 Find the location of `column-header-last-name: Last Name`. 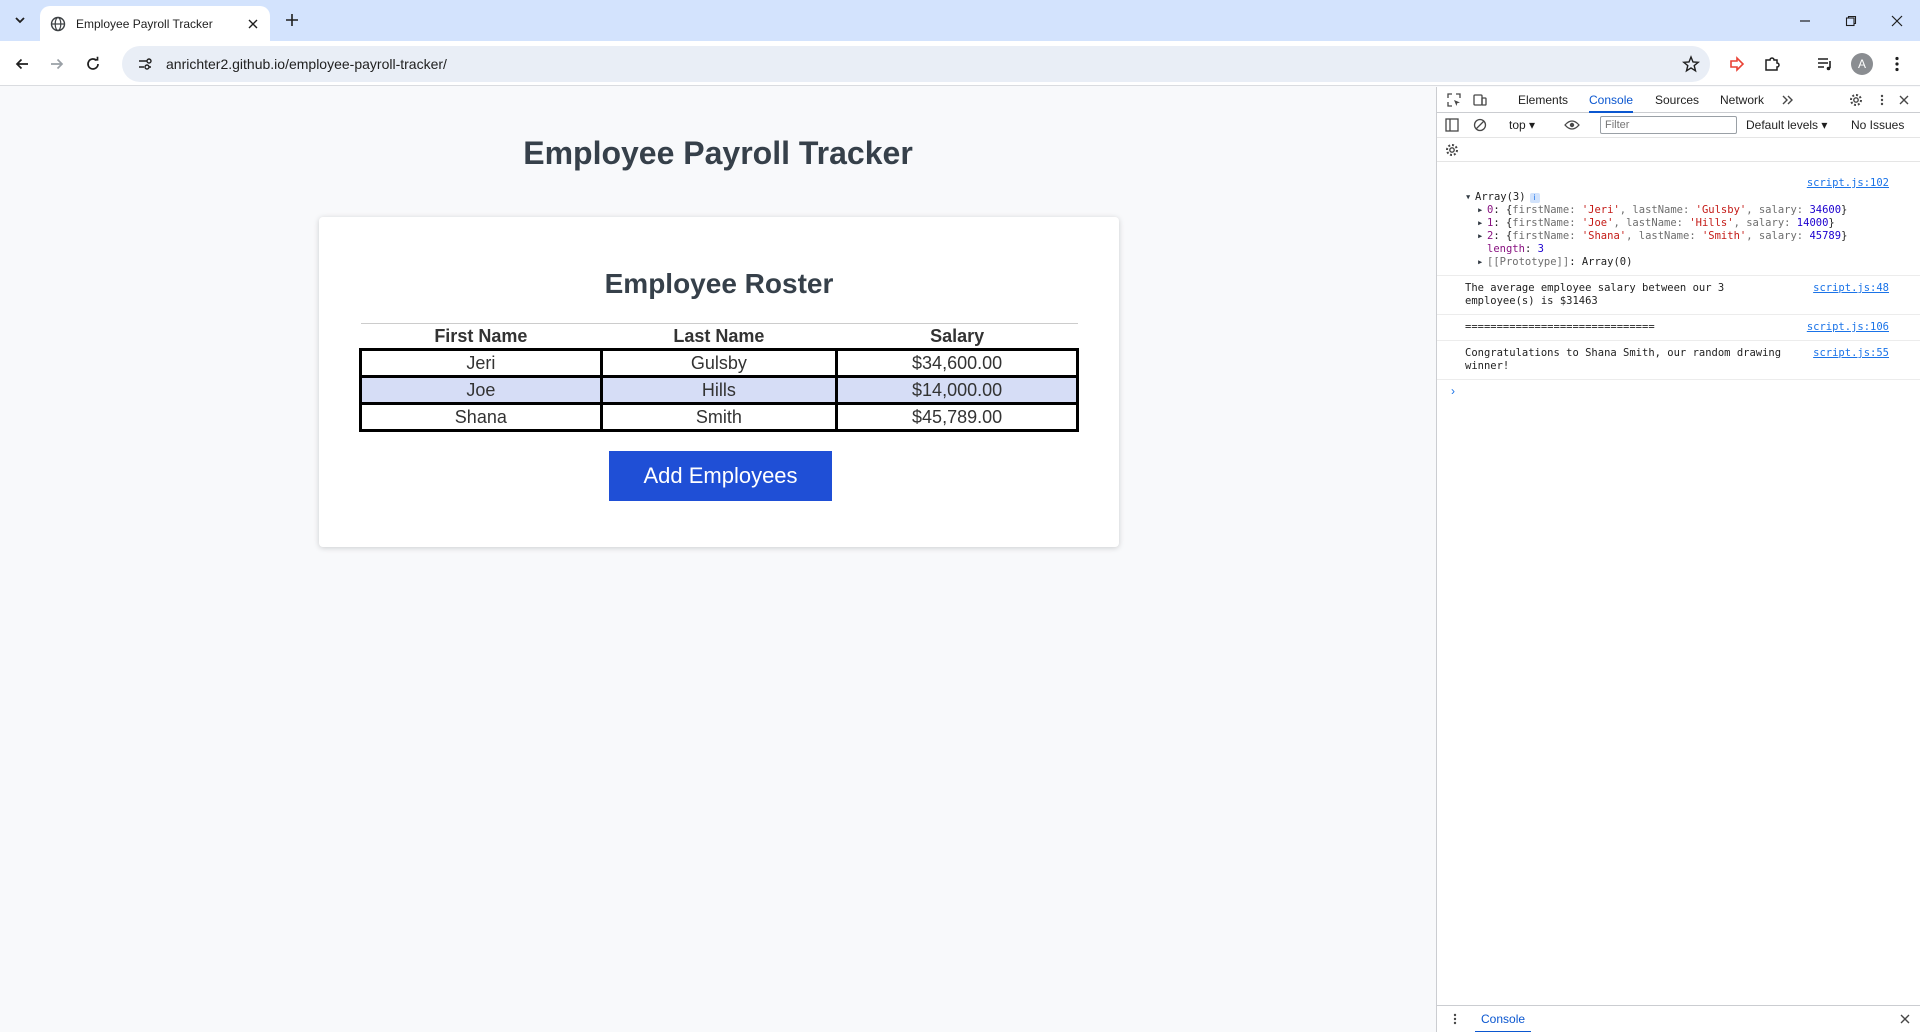

column-header-last-name: Last Name is located at coordinates (719, 336).